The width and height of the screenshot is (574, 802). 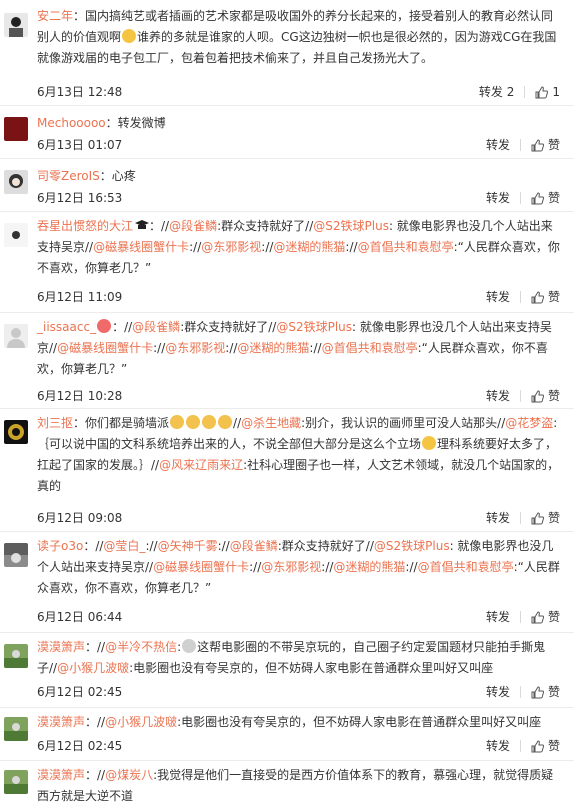 What do you see at coordinates (201, 465) in the screenshot?
I see `mention-link: @风来辽雨来辽` at bounding box center [201, 465].